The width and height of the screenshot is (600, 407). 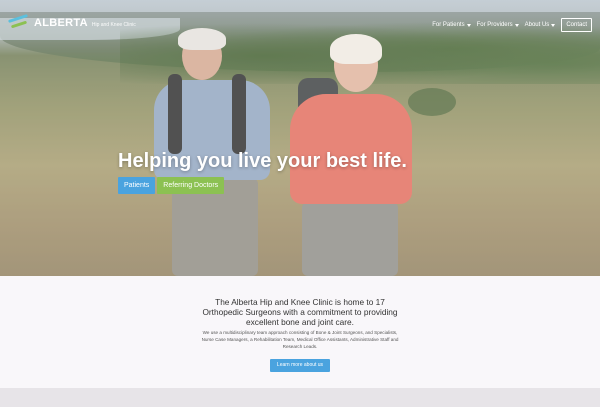 What do you see at coordinates (137, 185) in the screenshot?
I see `patients-button: Patients` at bounding box center [137, 185].